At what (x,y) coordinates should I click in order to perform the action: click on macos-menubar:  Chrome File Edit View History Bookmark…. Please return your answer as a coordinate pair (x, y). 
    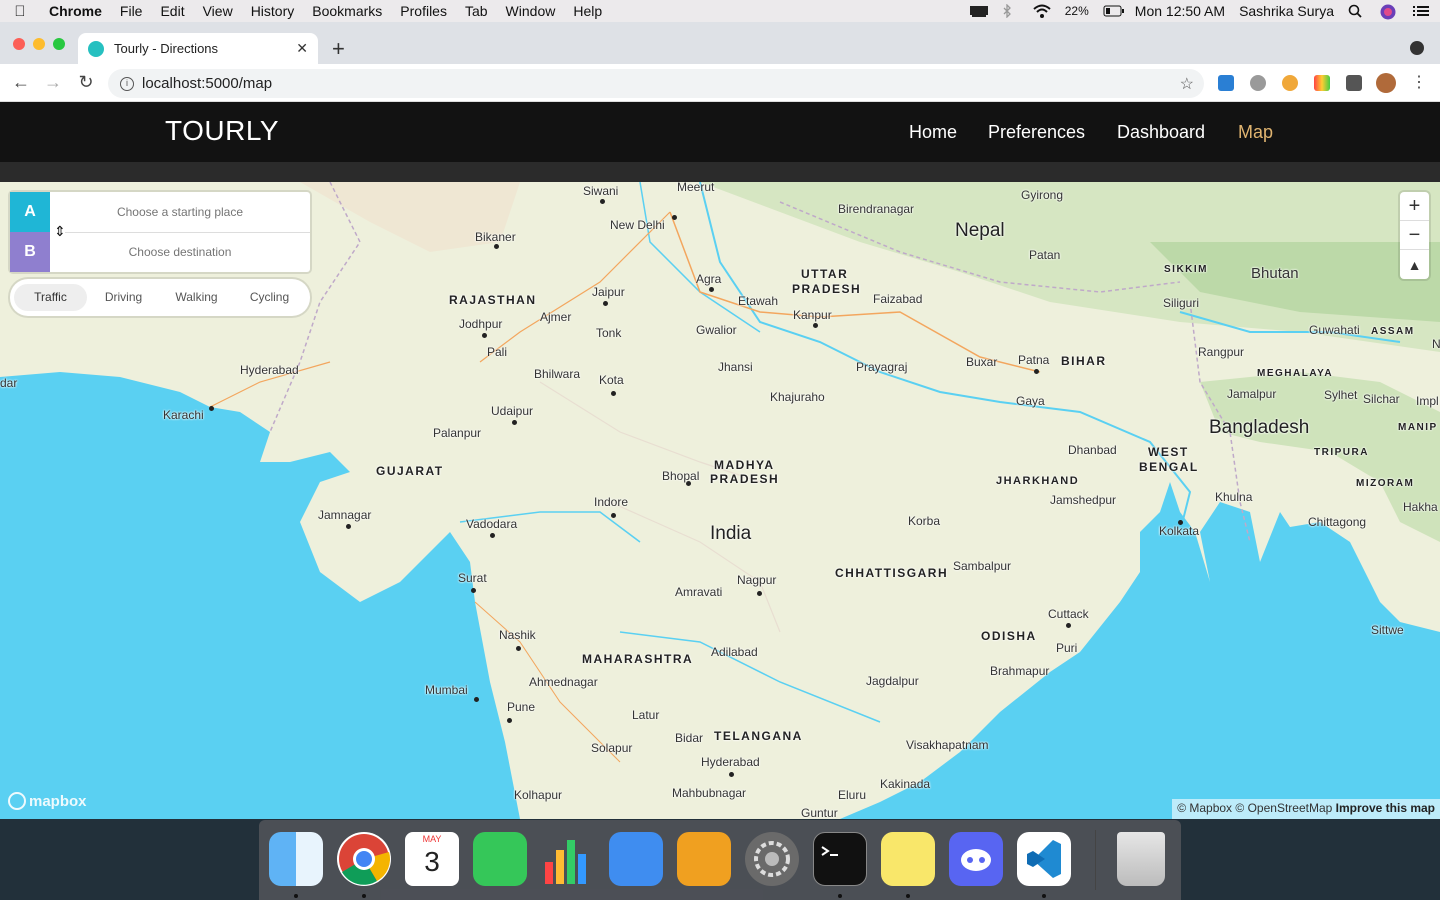
    Looking at the image, I should click on (720, 11).